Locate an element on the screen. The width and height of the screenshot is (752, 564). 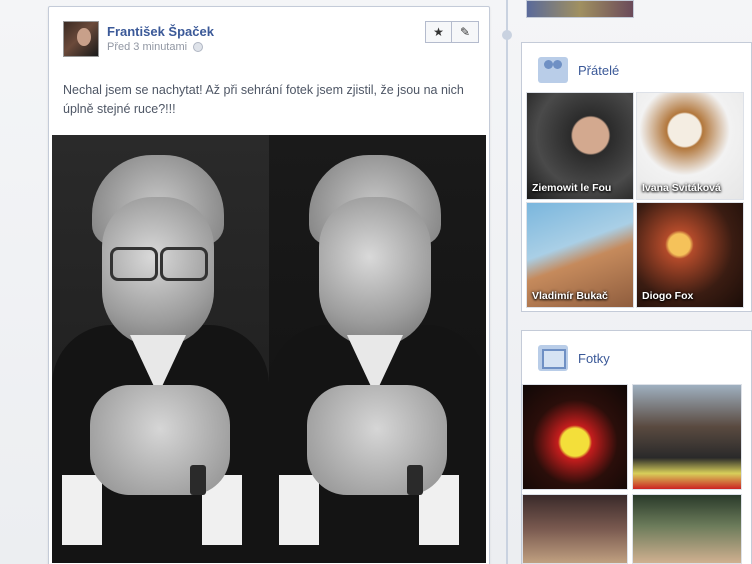
pencil-icon: ✎ is located at coordinates (465, 32).